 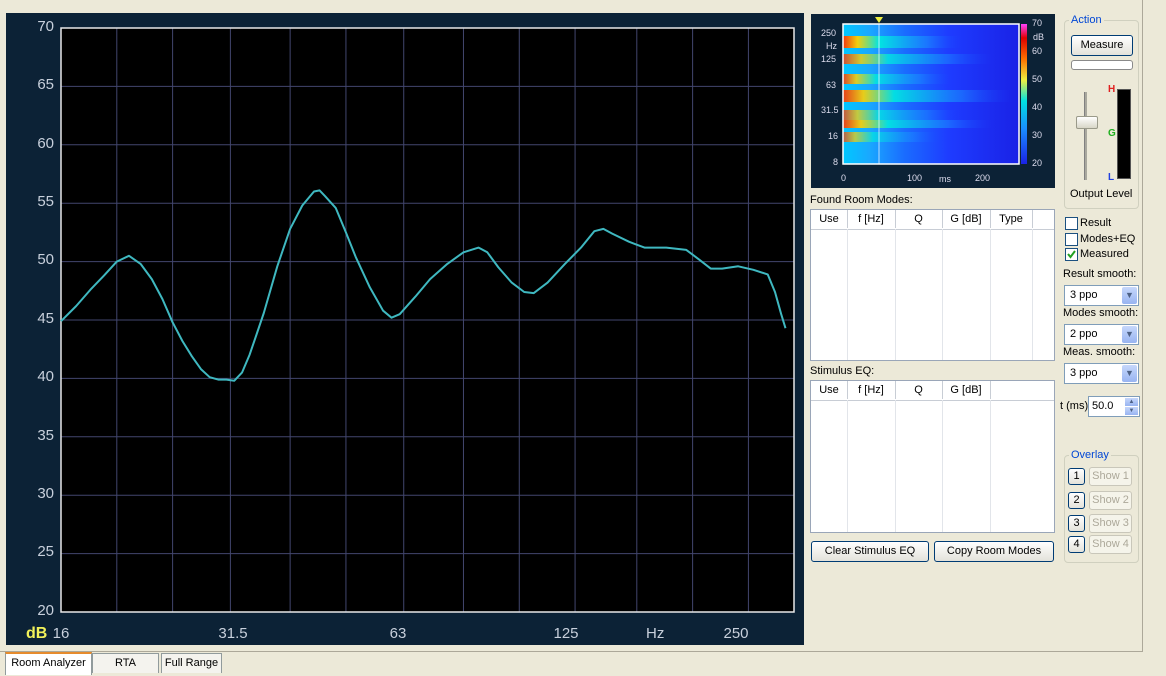 I want to click on overlay-show-4-button: Show 4, so click(x=1110, y=544).